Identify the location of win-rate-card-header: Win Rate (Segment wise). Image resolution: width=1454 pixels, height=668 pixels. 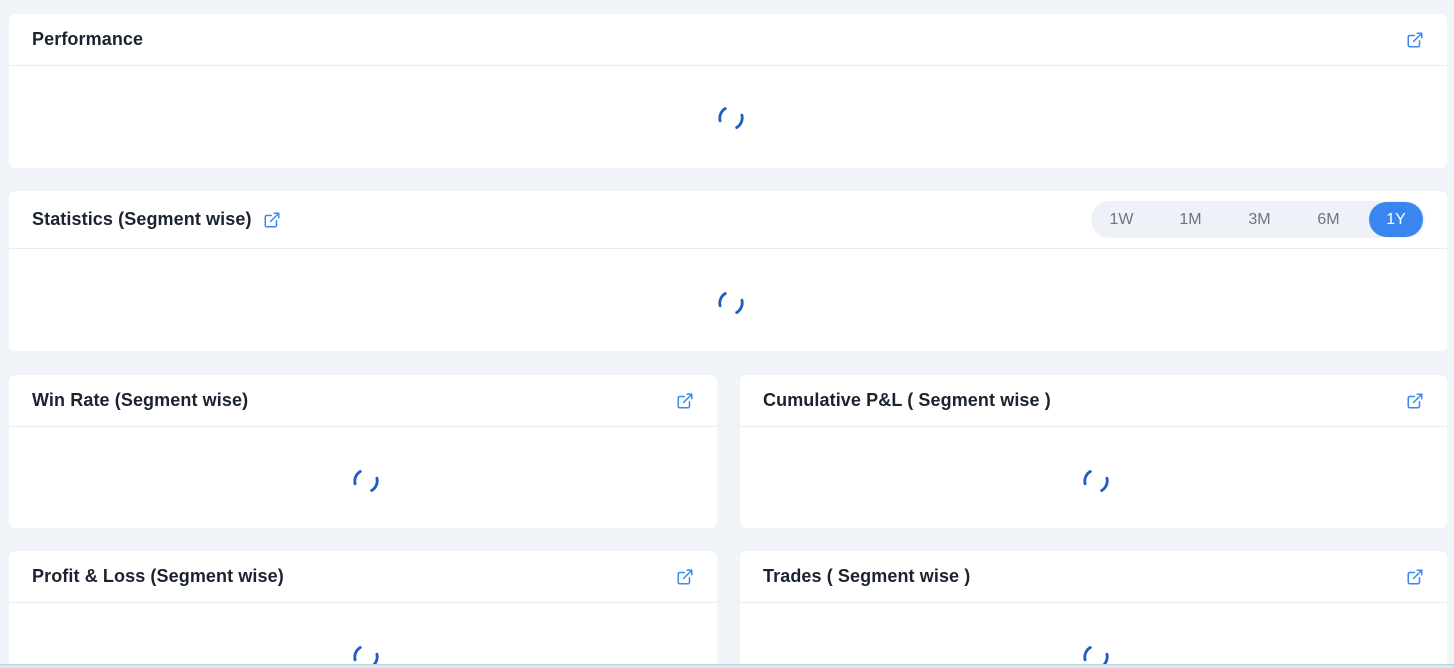
(363, 401).